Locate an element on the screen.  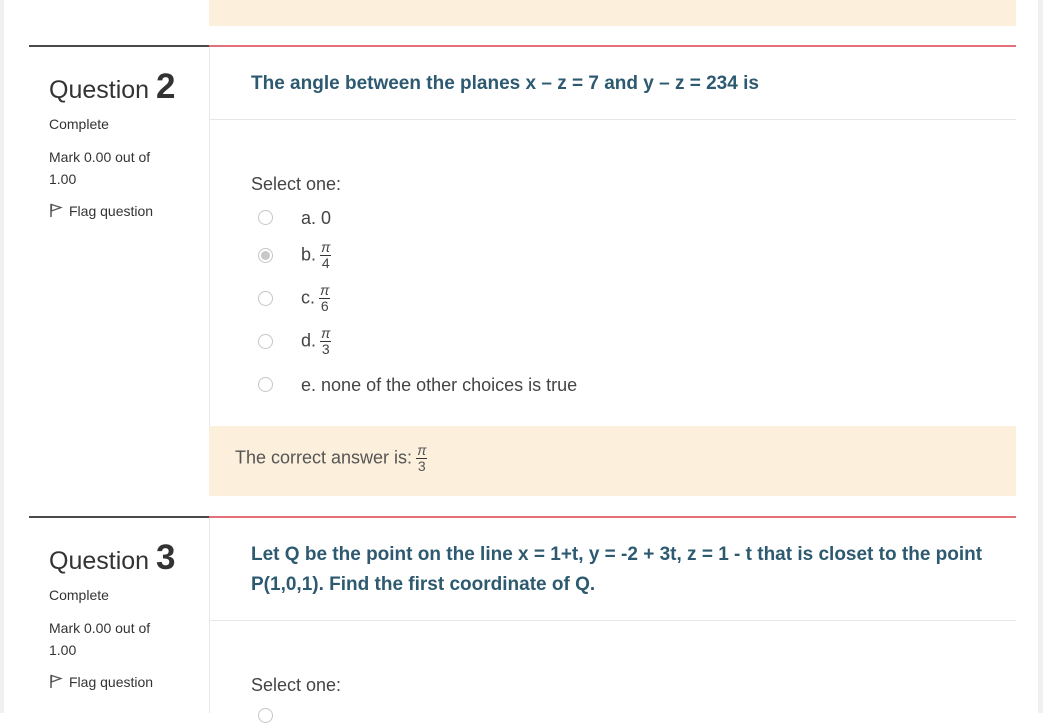
option-letter: a. is located at coordinates (309, 218).